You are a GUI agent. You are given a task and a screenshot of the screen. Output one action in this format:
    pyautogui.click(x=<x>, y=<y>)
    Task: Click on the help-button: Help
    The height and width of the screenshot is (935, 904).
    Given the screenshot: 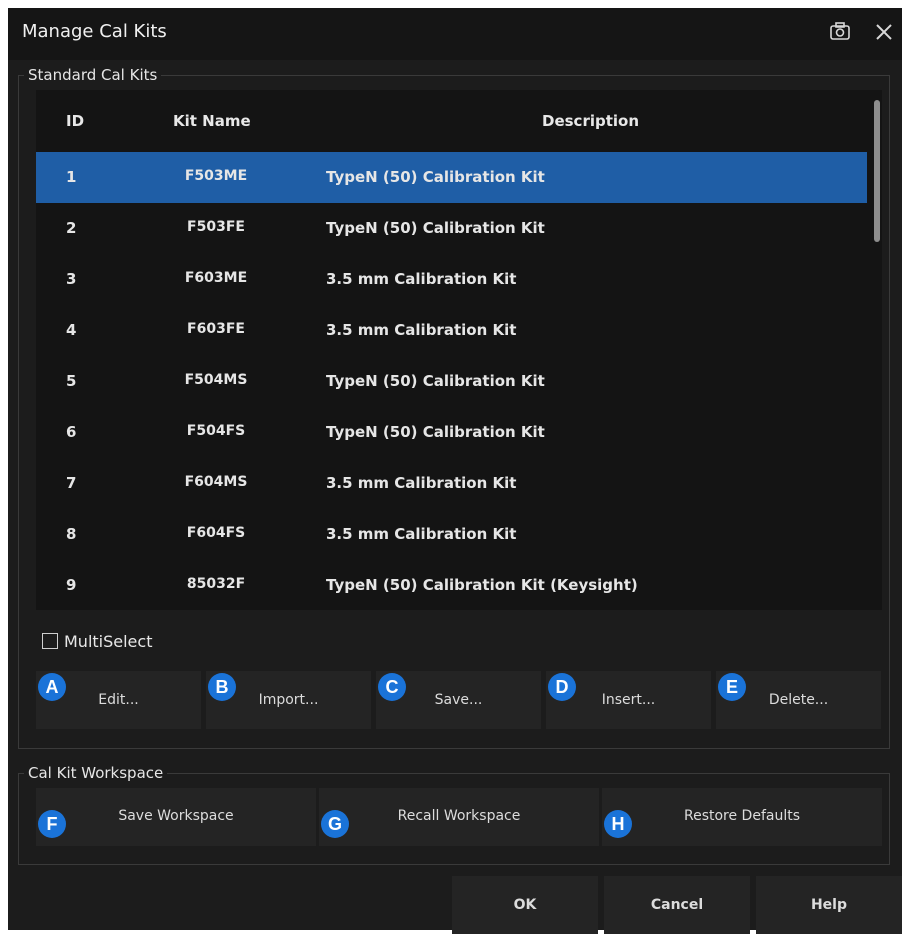 What is the action you would take?
    pyautogui.click(x=829, y=905)
    